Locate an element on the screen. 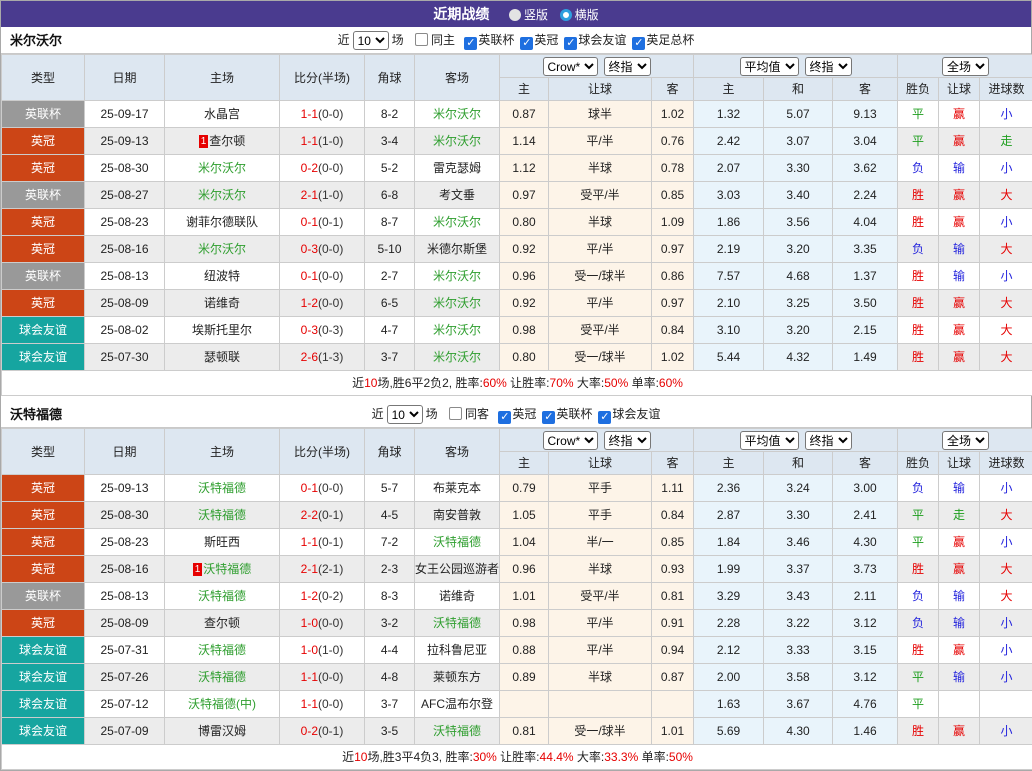  avg-draw-odds: 3.58 is located at coordinates (798, 677).